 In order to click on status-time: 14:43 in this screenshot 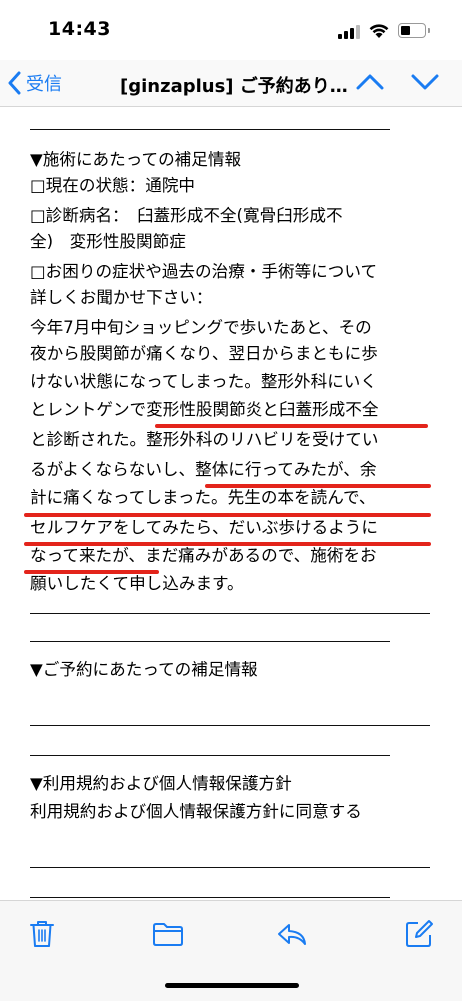, I will do `click(79, 29)`.